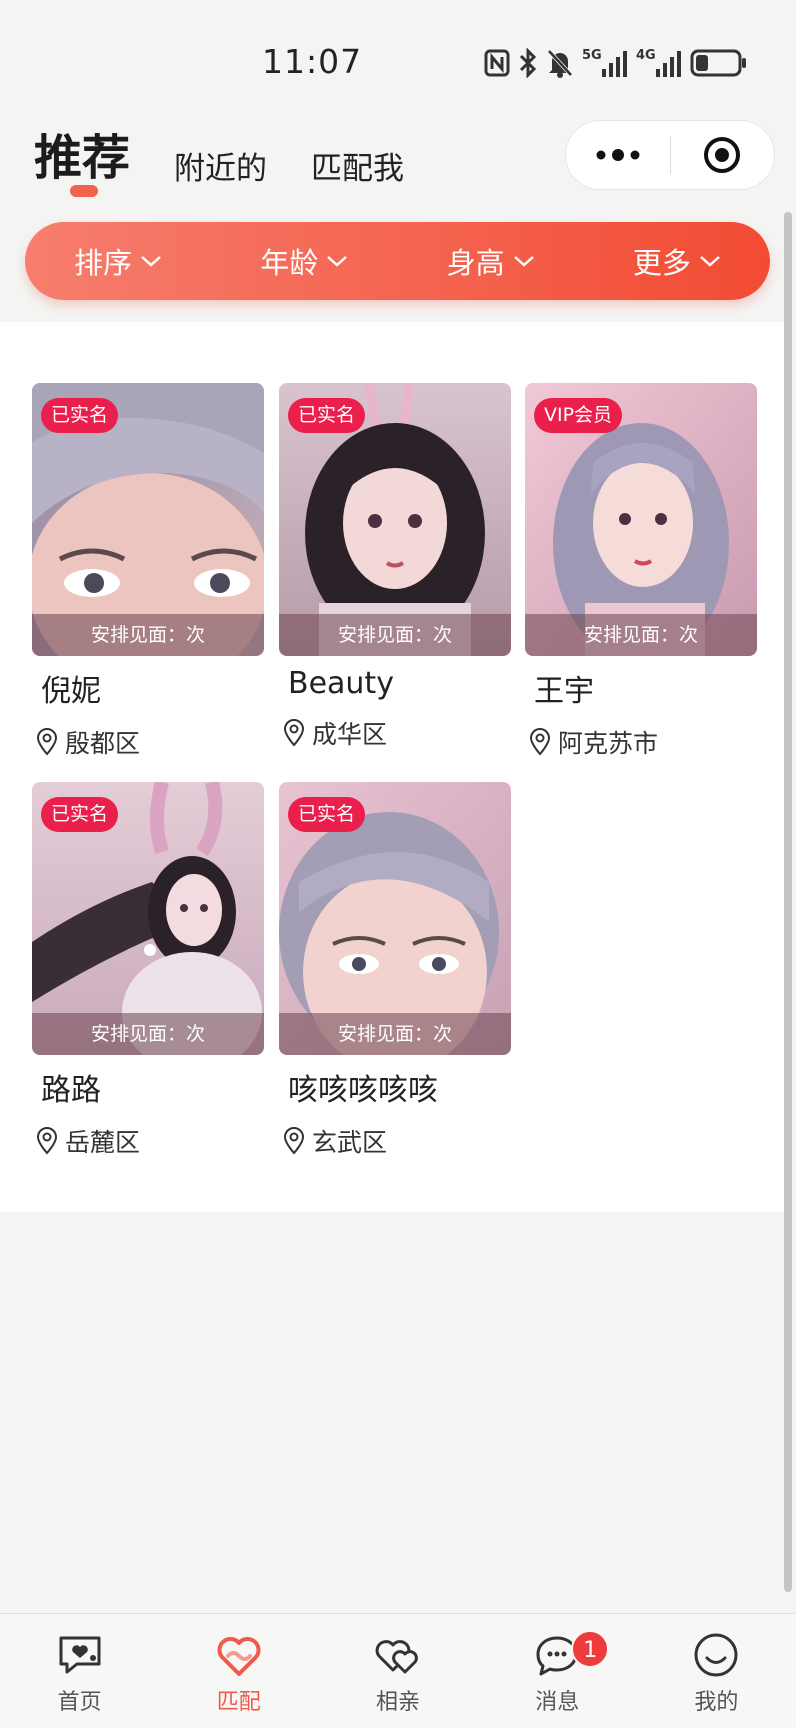  I want to click on close-mini-program-button, so click(723, 155).